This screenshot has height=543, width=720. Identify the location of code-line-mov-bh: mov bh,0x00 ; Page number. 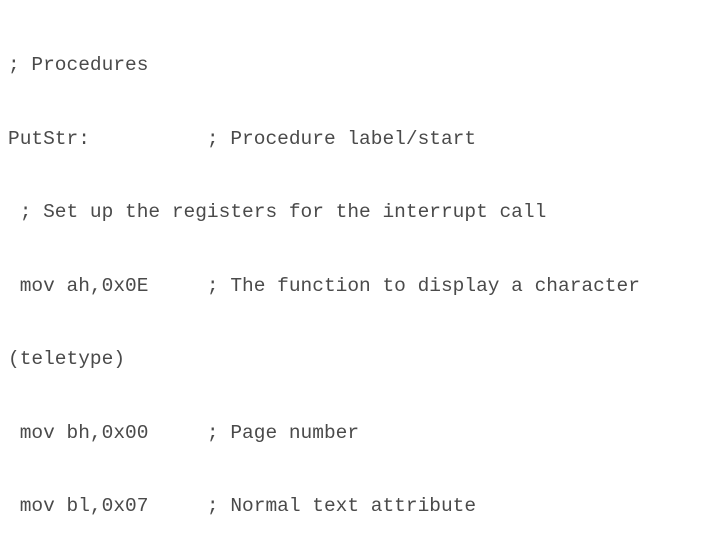
(184, 432).